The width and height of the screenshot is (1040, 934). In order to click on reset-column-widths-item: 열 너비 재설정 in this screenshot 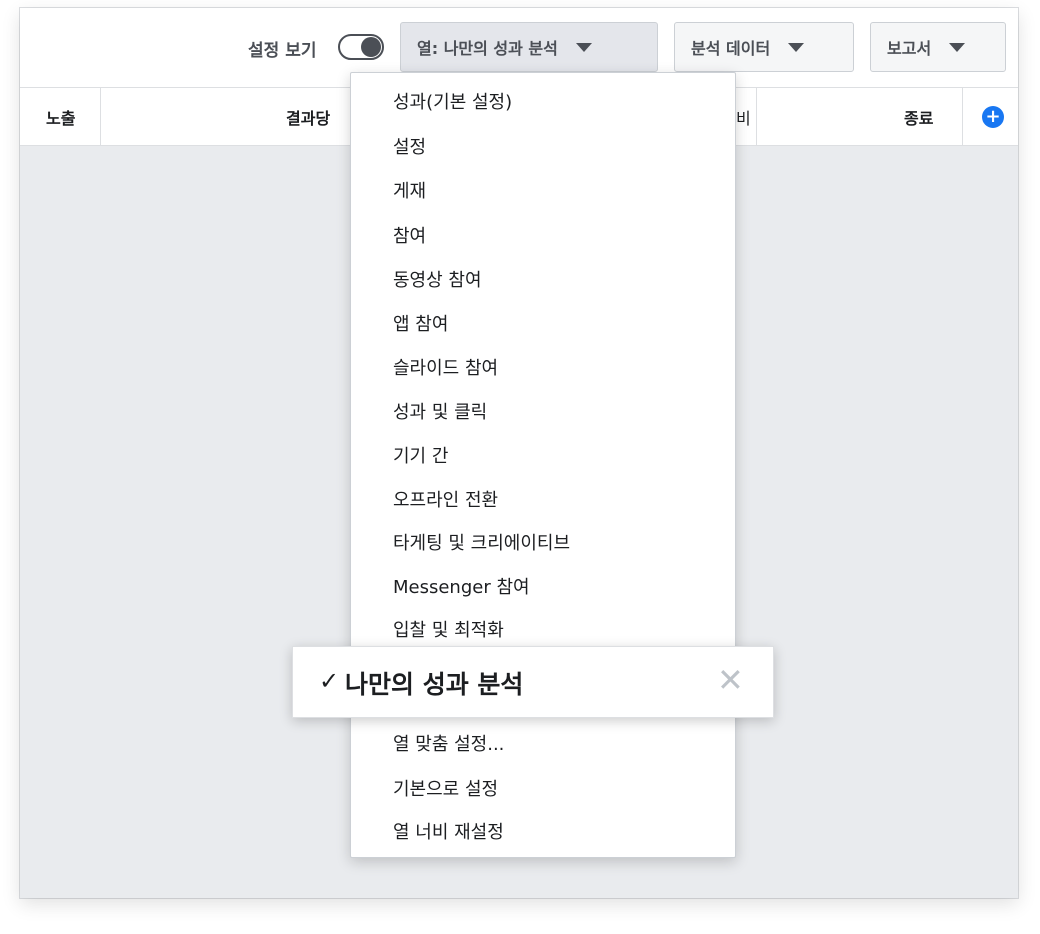, I will do `click(448, 833)`.